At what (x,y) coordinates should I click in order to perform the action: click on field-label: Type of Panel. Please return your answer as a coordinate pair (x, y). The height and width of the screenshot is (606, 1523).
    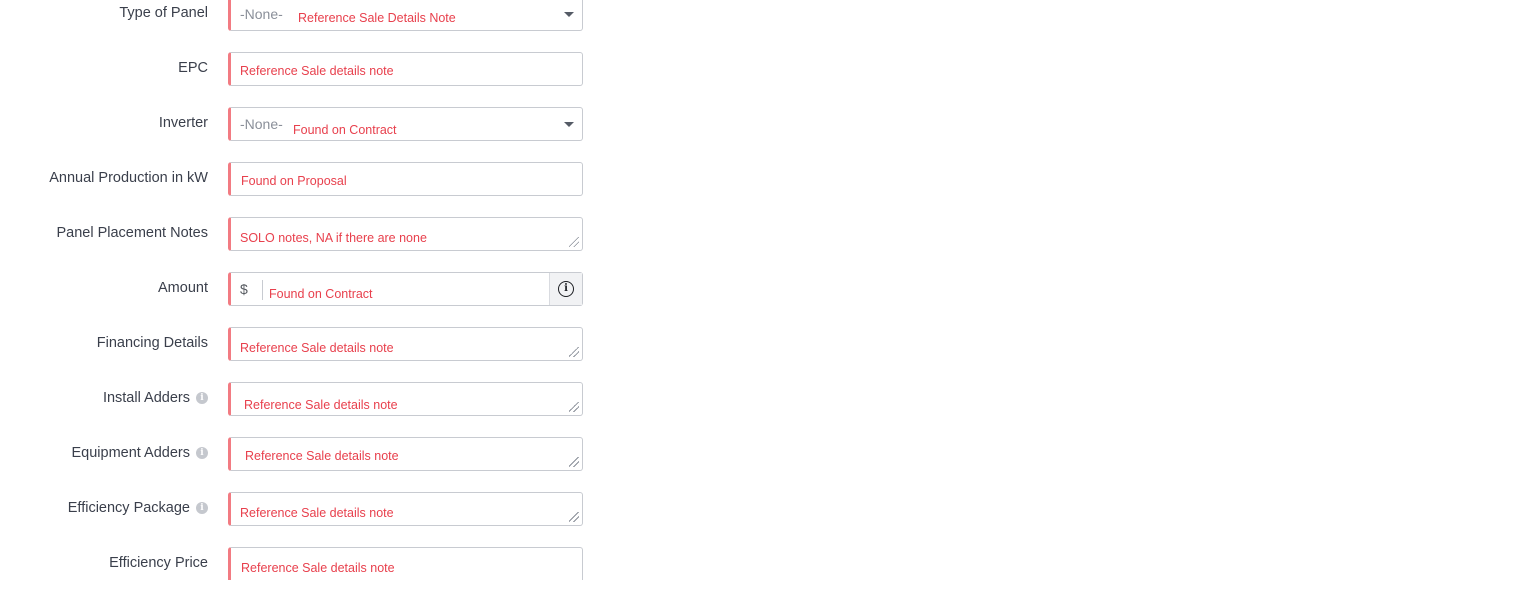
    Looking at the image, I should click on (163, 13).